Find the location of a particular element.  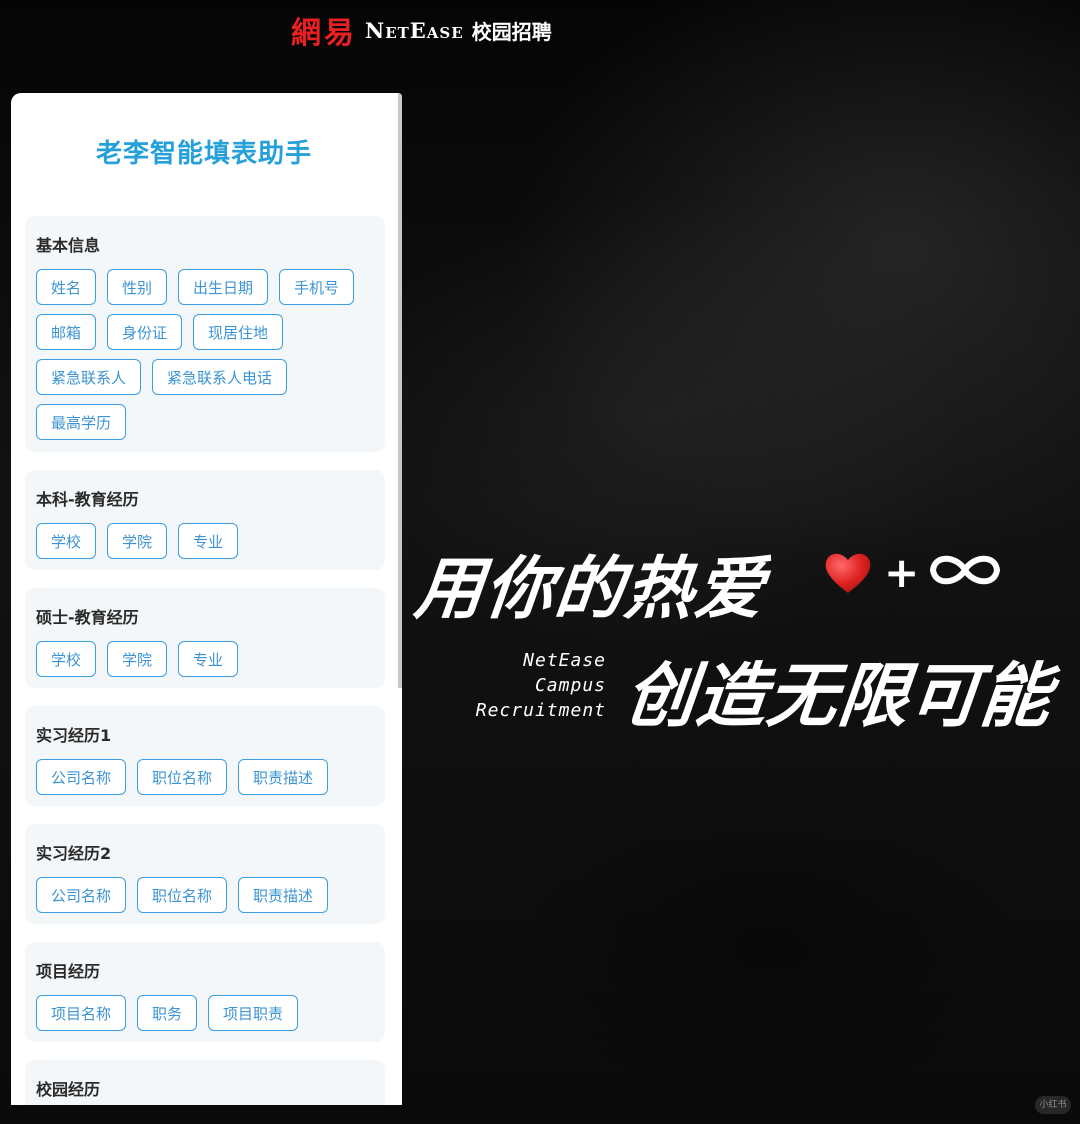

section-bachelor-education: 本科-教育经历 学校 学院 专业 is located at coordinates (205, 520).